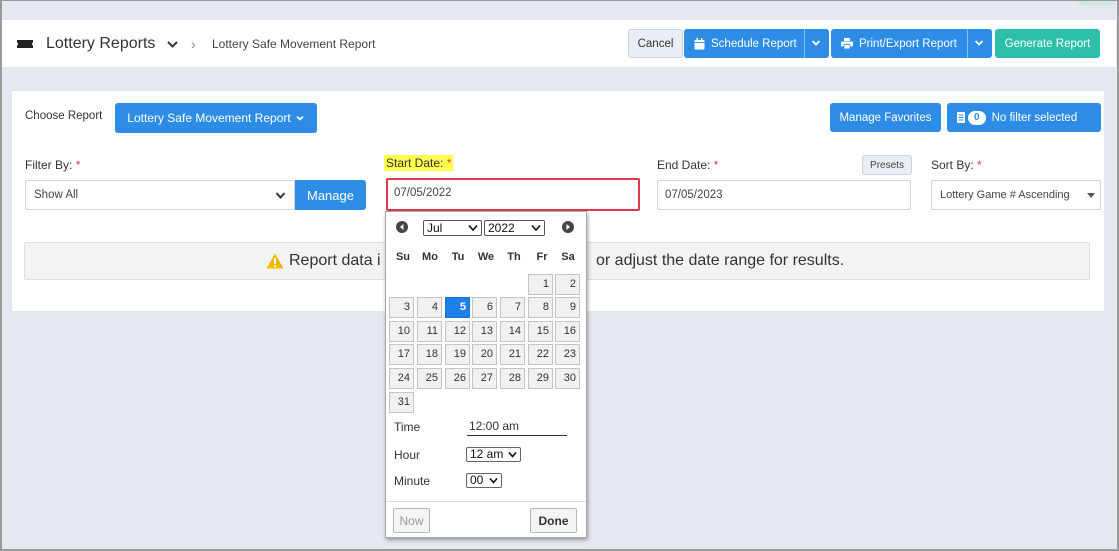 This screenshot has height=551, width=1119. What do you see at coordinates (209, 118) in the screenshot?
I see `report-select-label: Lottery Safe Movement Report` at bounding box center [209, 118].